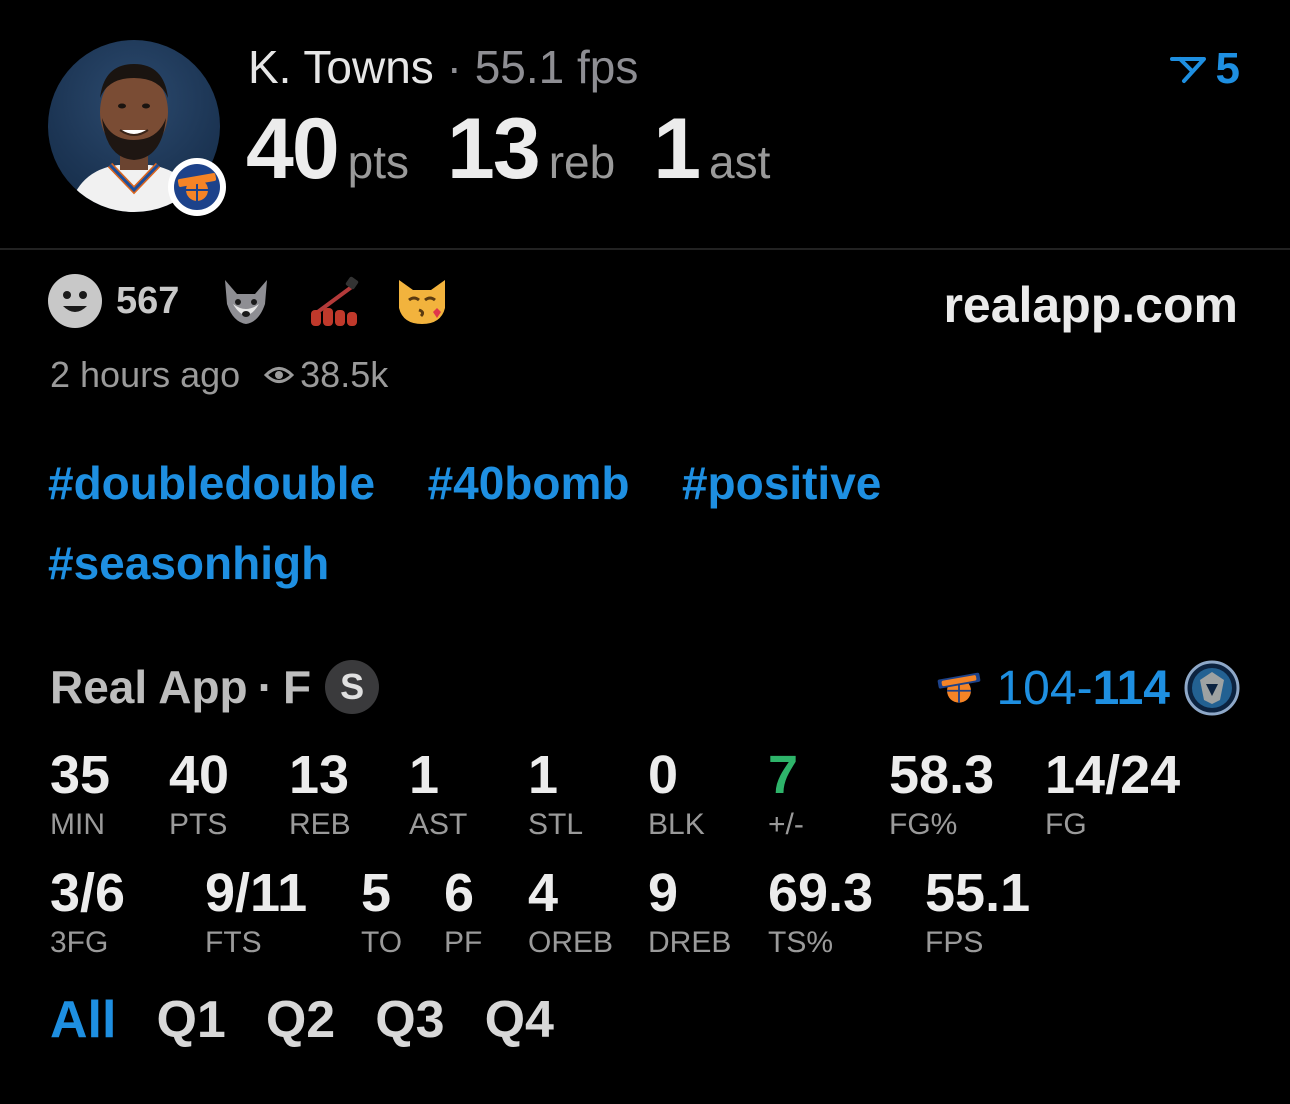  I want to click on vote-arrow-icon, so click(1187, 70).